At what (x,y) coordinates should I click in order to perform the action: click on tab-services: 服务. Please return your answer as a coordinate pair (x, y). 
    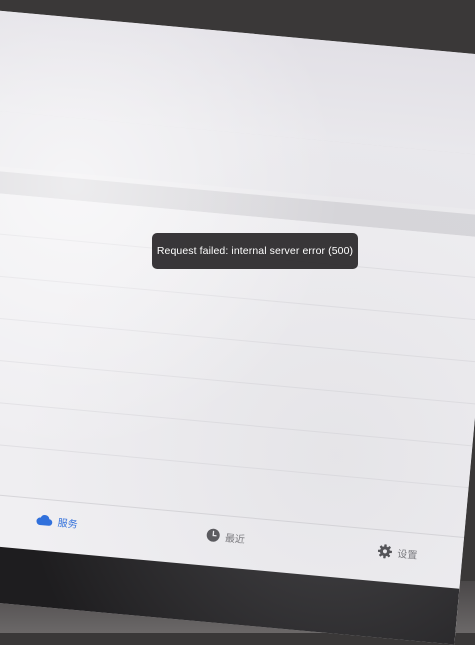
    Looking at the image, I should click on (57, 521).